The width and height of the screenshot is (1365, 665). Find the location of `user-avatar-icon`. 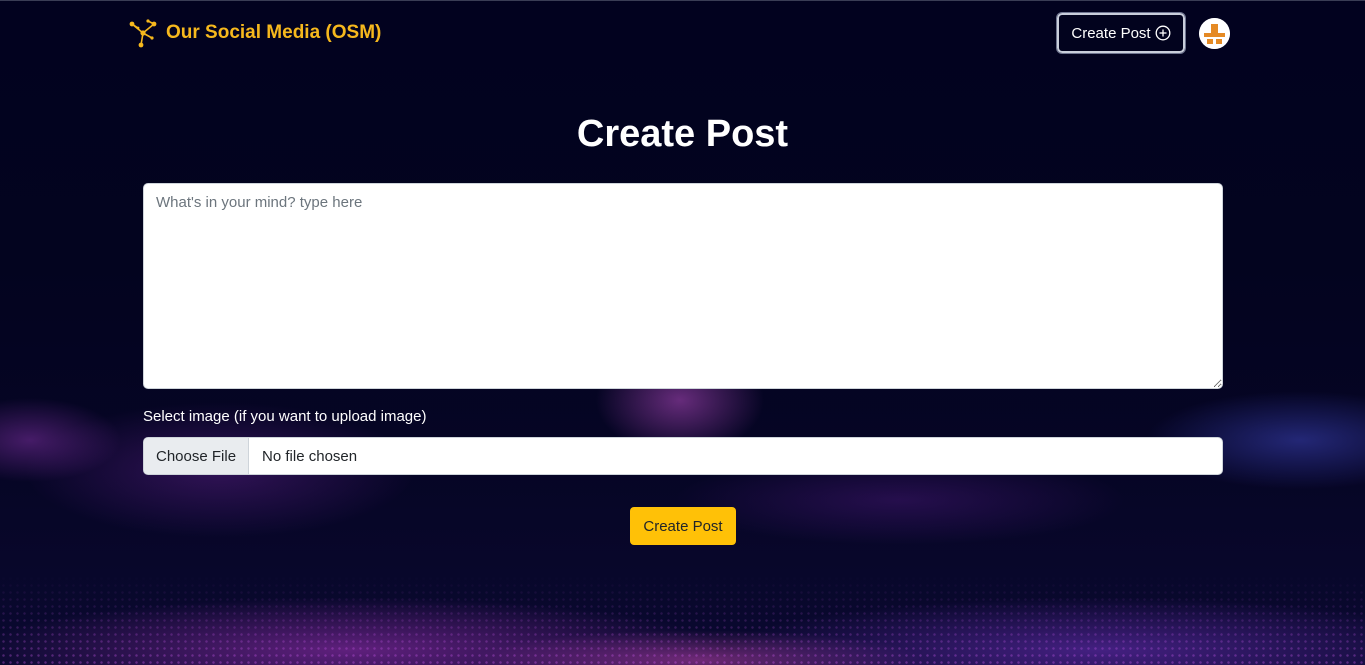

user-avatar-icon is located at coordinates (1214, 33).